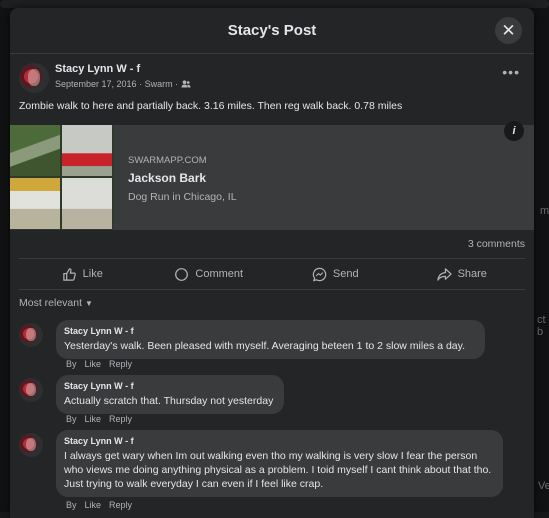 The image size is (549, 518). What do you see at coordinates (496, 244) in the screenshot?
I see `comments-count: 3 comments` at bounding box center [496, 244].